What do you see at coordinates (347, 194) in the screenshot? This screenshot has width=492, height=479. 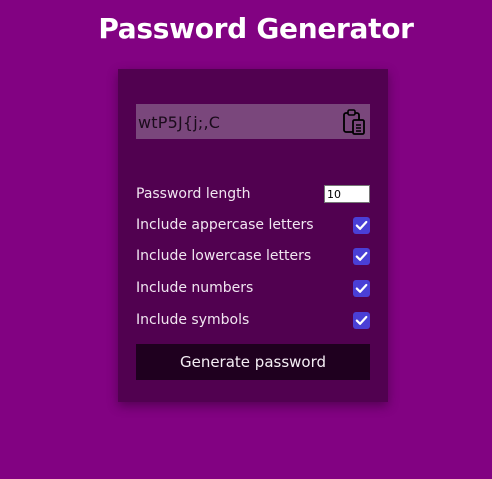 I see `length-input` at bounding box center [347, 194].